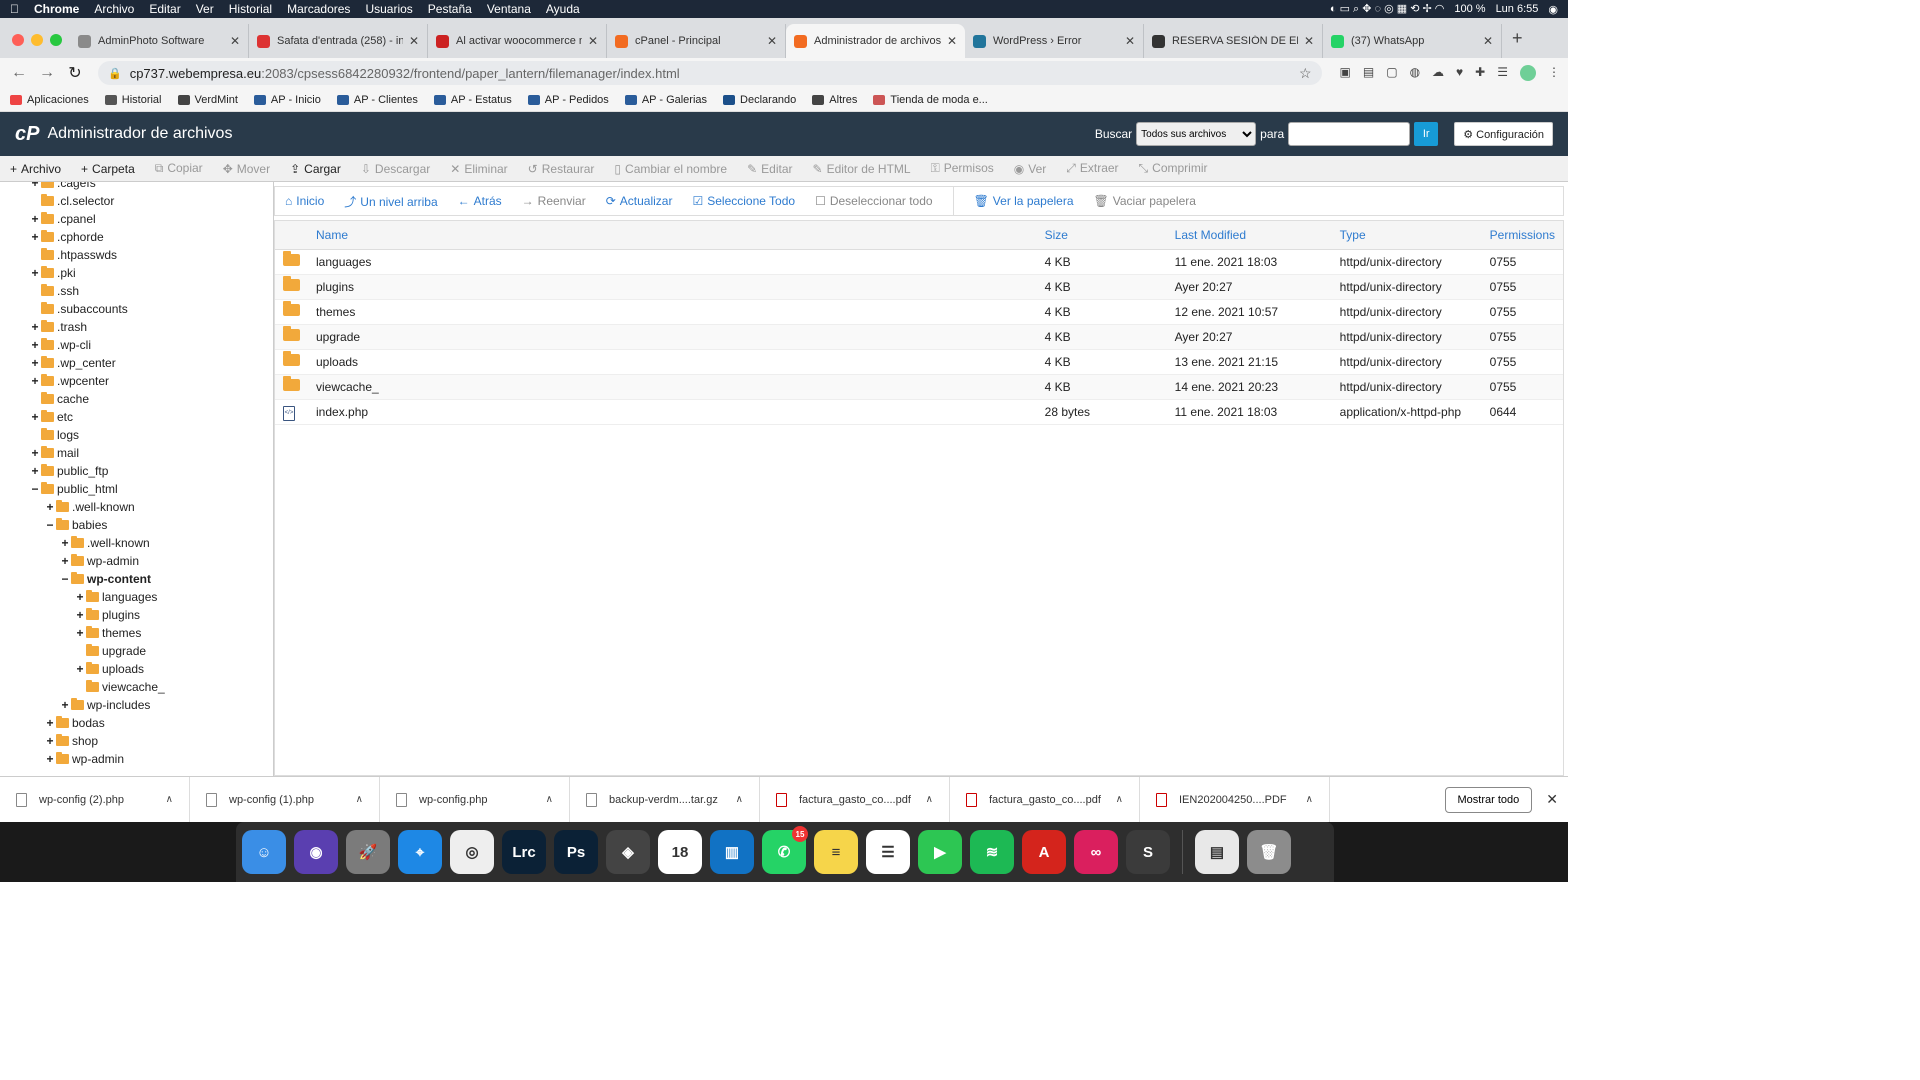 This screenshot has height=1080, width=1920. I want to click on trello-icon: ▥, so click(732, 852).